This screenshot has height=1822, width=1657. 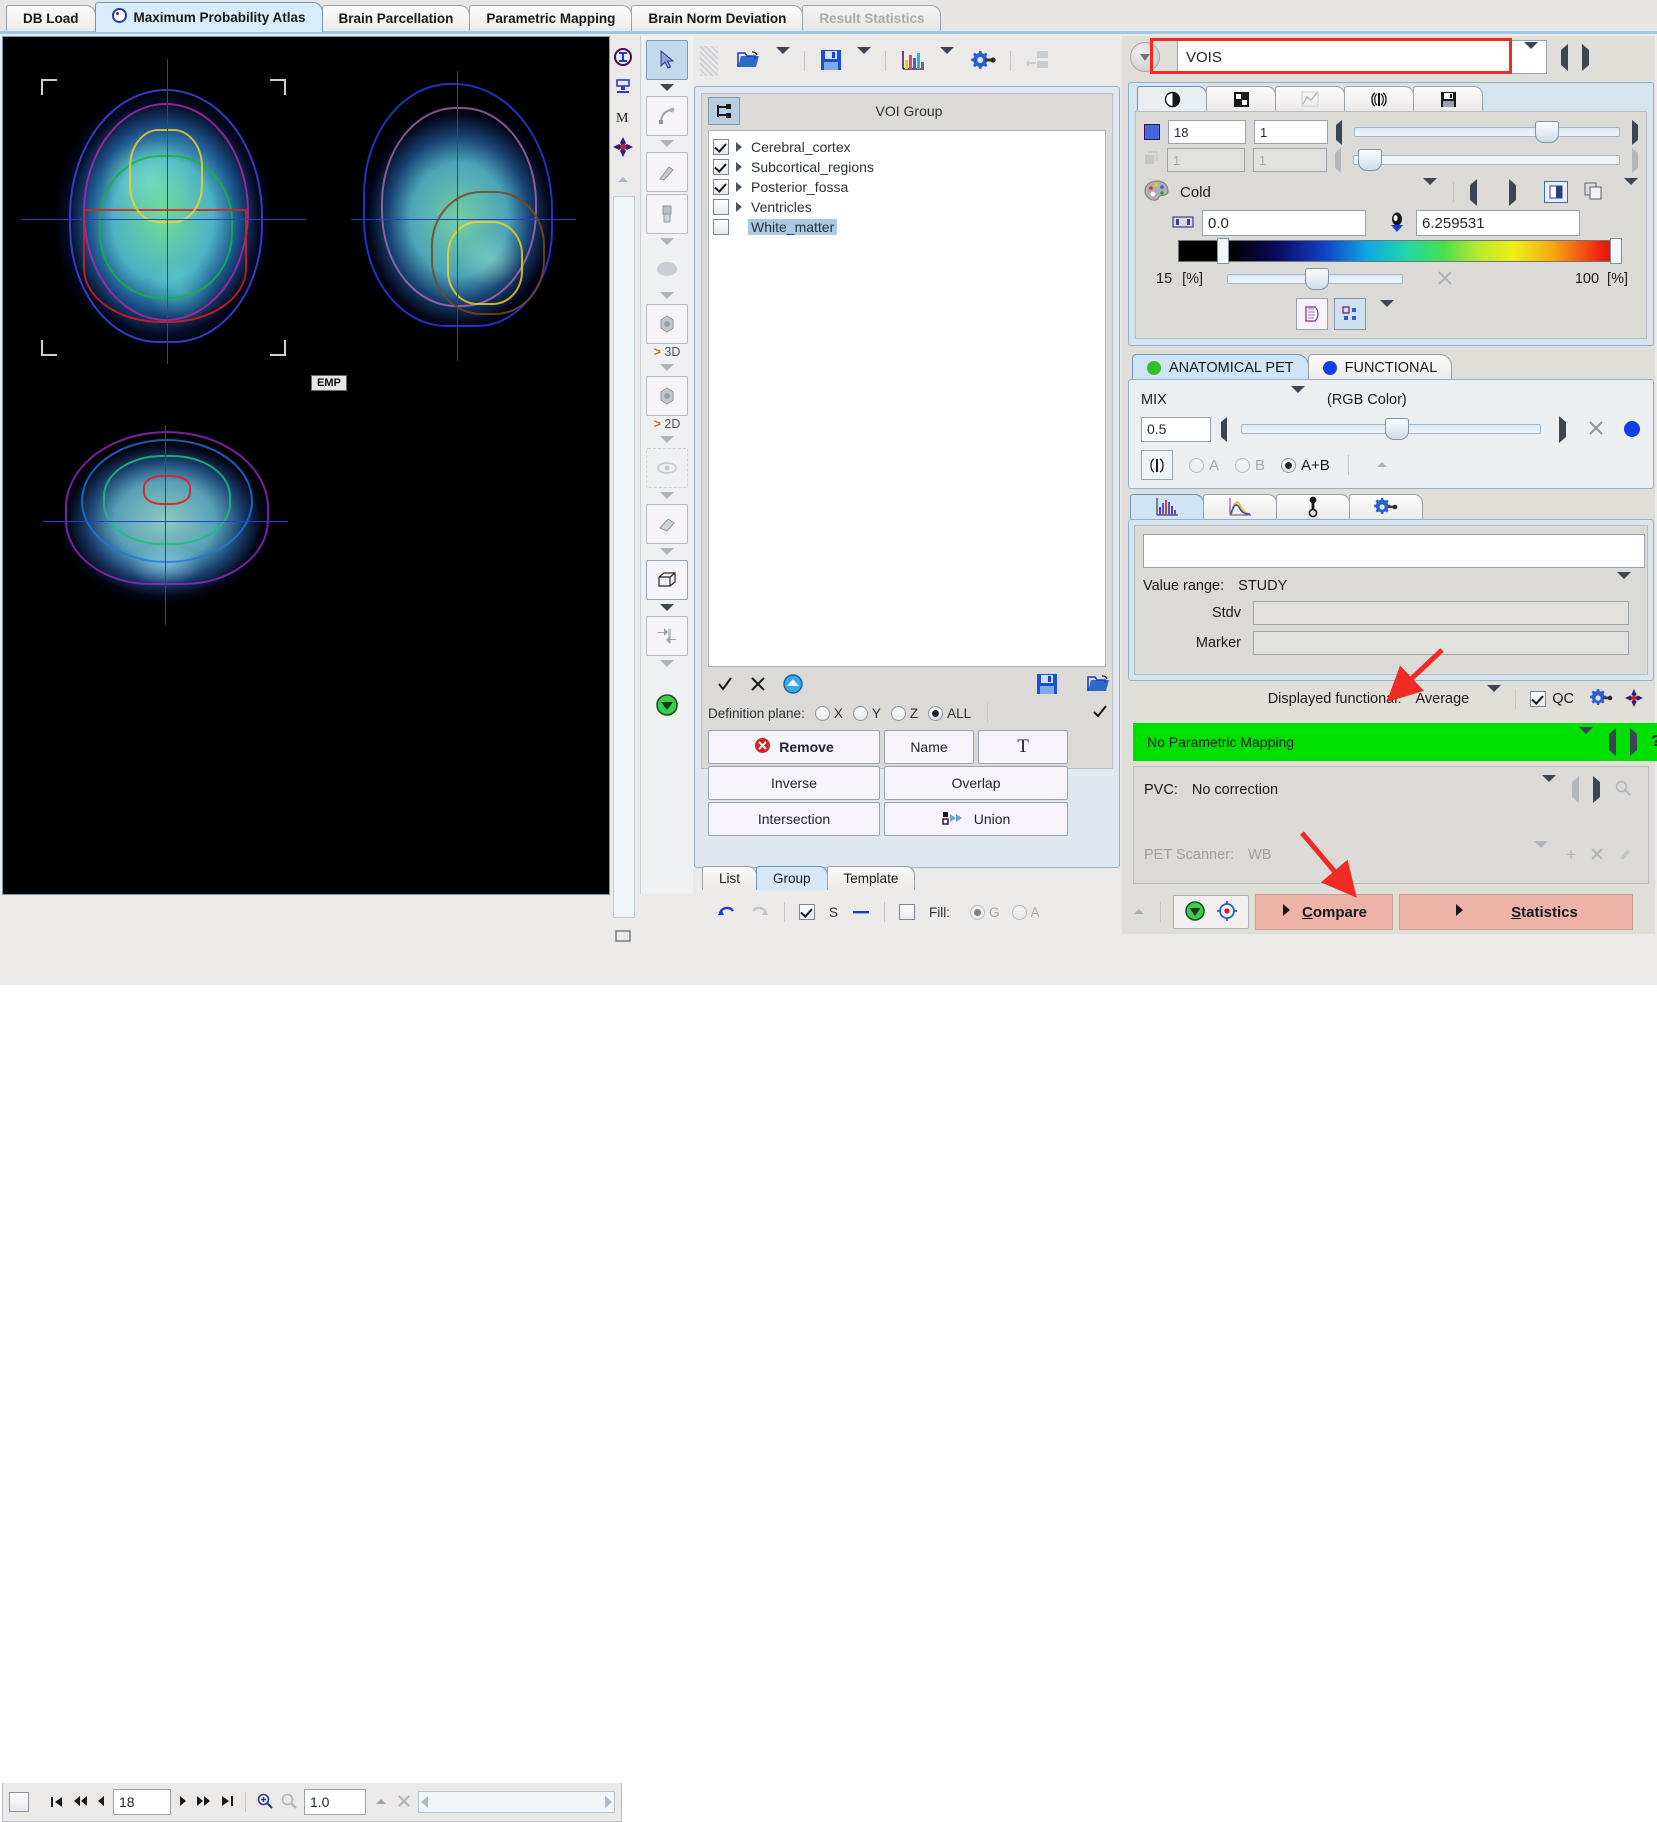 I want to click on slice2-sub-input: 1, so click(x=1290, y=160).